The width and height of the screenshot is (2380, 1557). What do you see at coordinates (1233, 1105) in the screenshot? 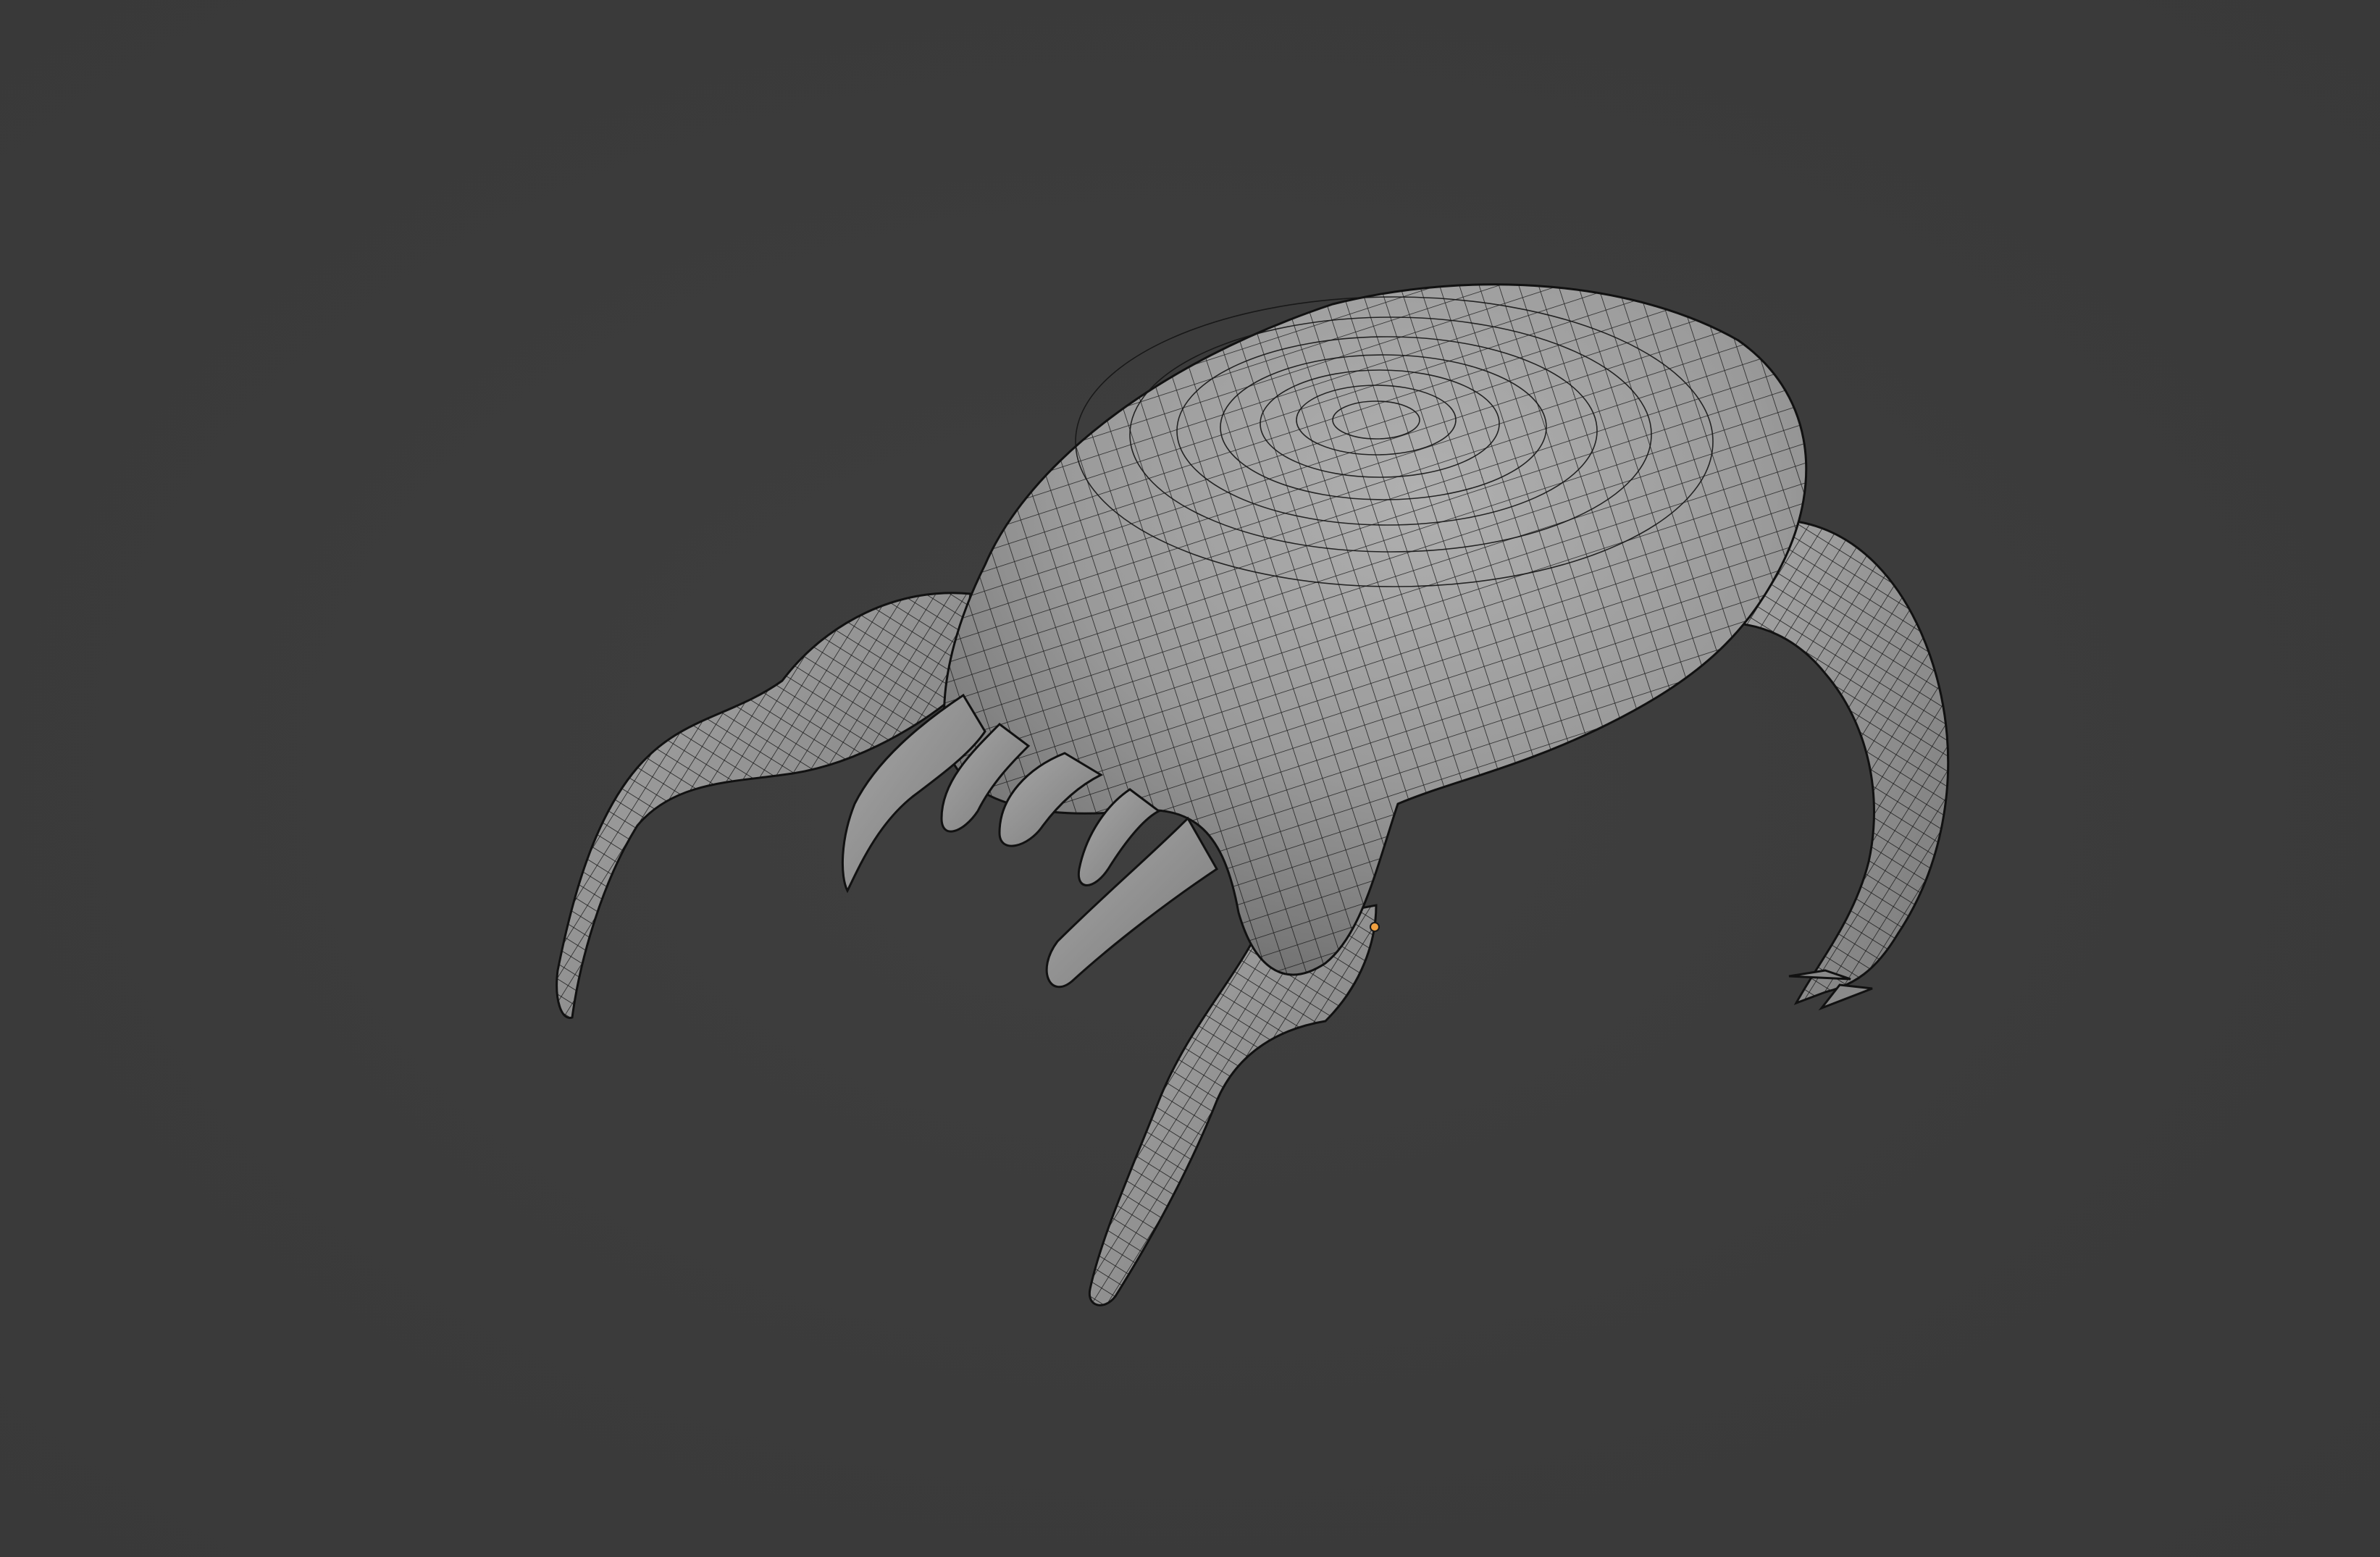
I see `mesh-leg-front-right` at bounding box center [1233, 1105].